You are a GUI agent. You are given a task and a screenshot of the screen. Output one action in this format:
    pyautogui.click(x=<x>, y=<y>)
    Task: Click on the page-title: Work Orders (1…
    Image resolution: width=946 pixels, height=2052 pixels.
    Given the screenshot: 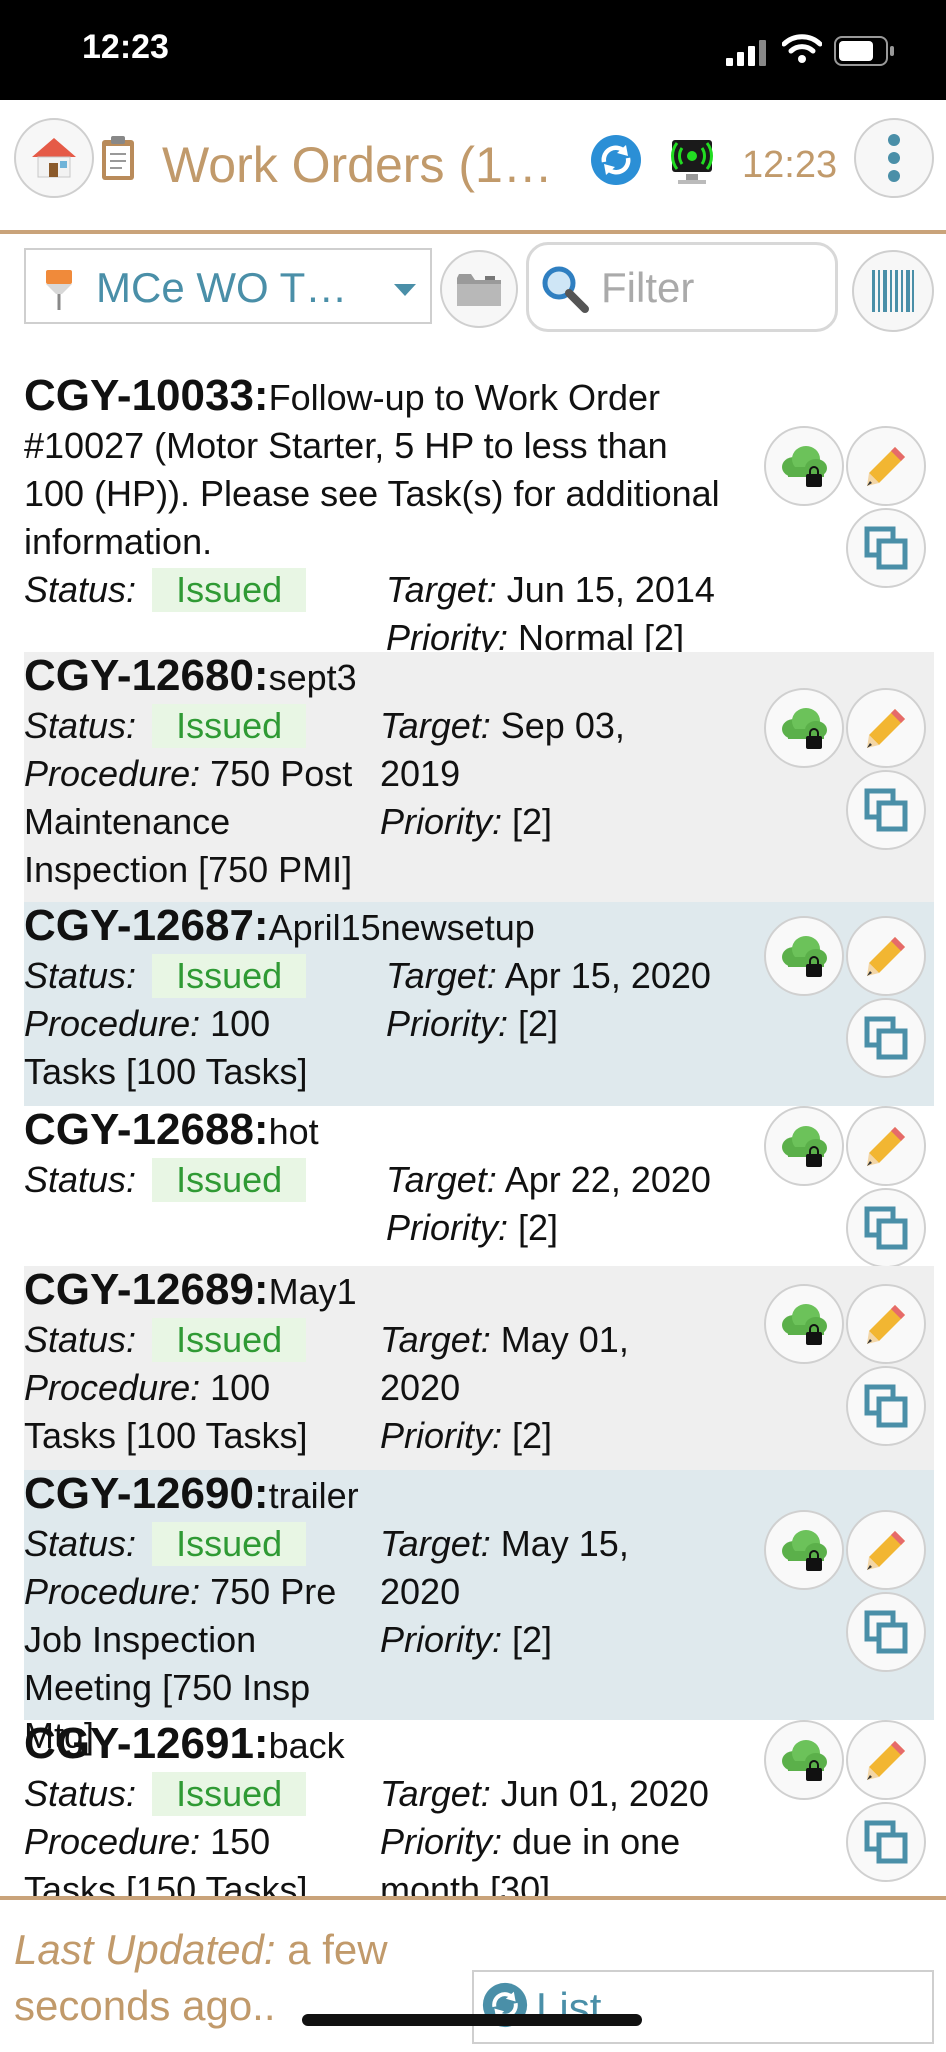 What is the action you would take?
    pyautogui.click(x=357, y=165)
    